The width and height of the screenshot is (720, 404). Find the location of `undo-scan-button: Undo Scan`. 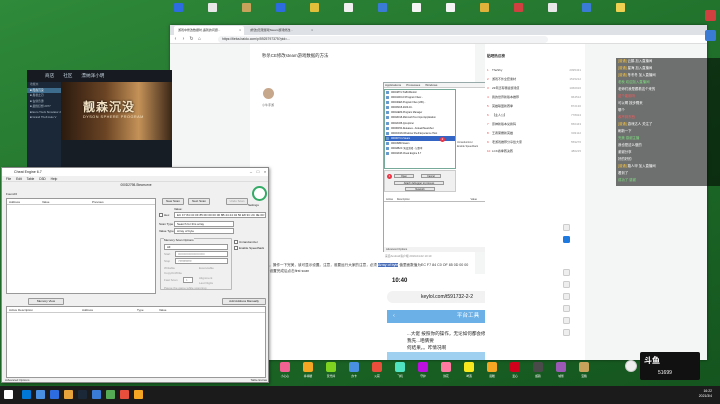

undo-scan-button: Undo Scan is located at coordinates (237, 201).